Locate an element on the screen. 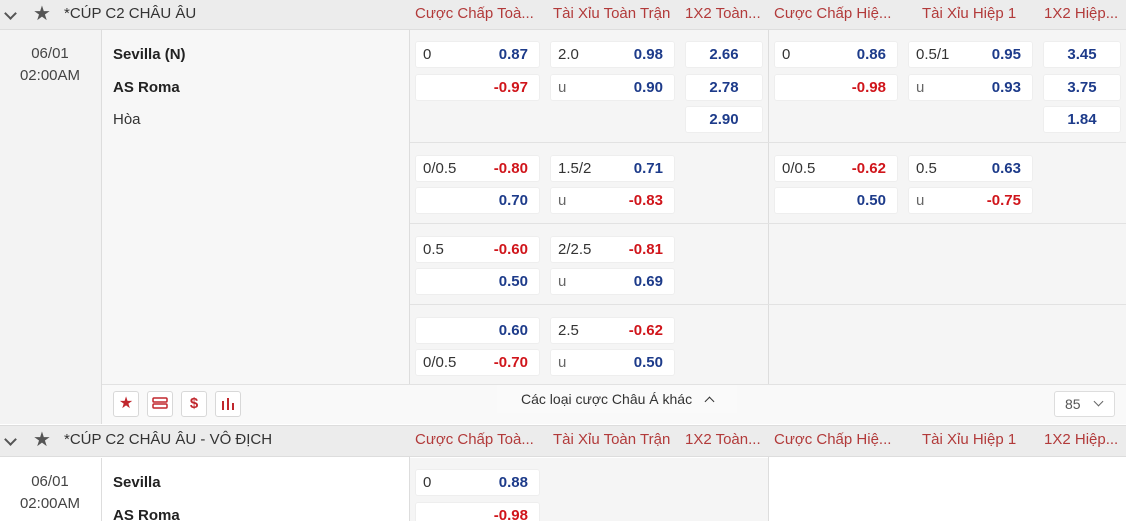 Image resolution: width=1126 pixels, height=521 pixels. odds-cell: 0.70 is located at coordinates (477, 200).